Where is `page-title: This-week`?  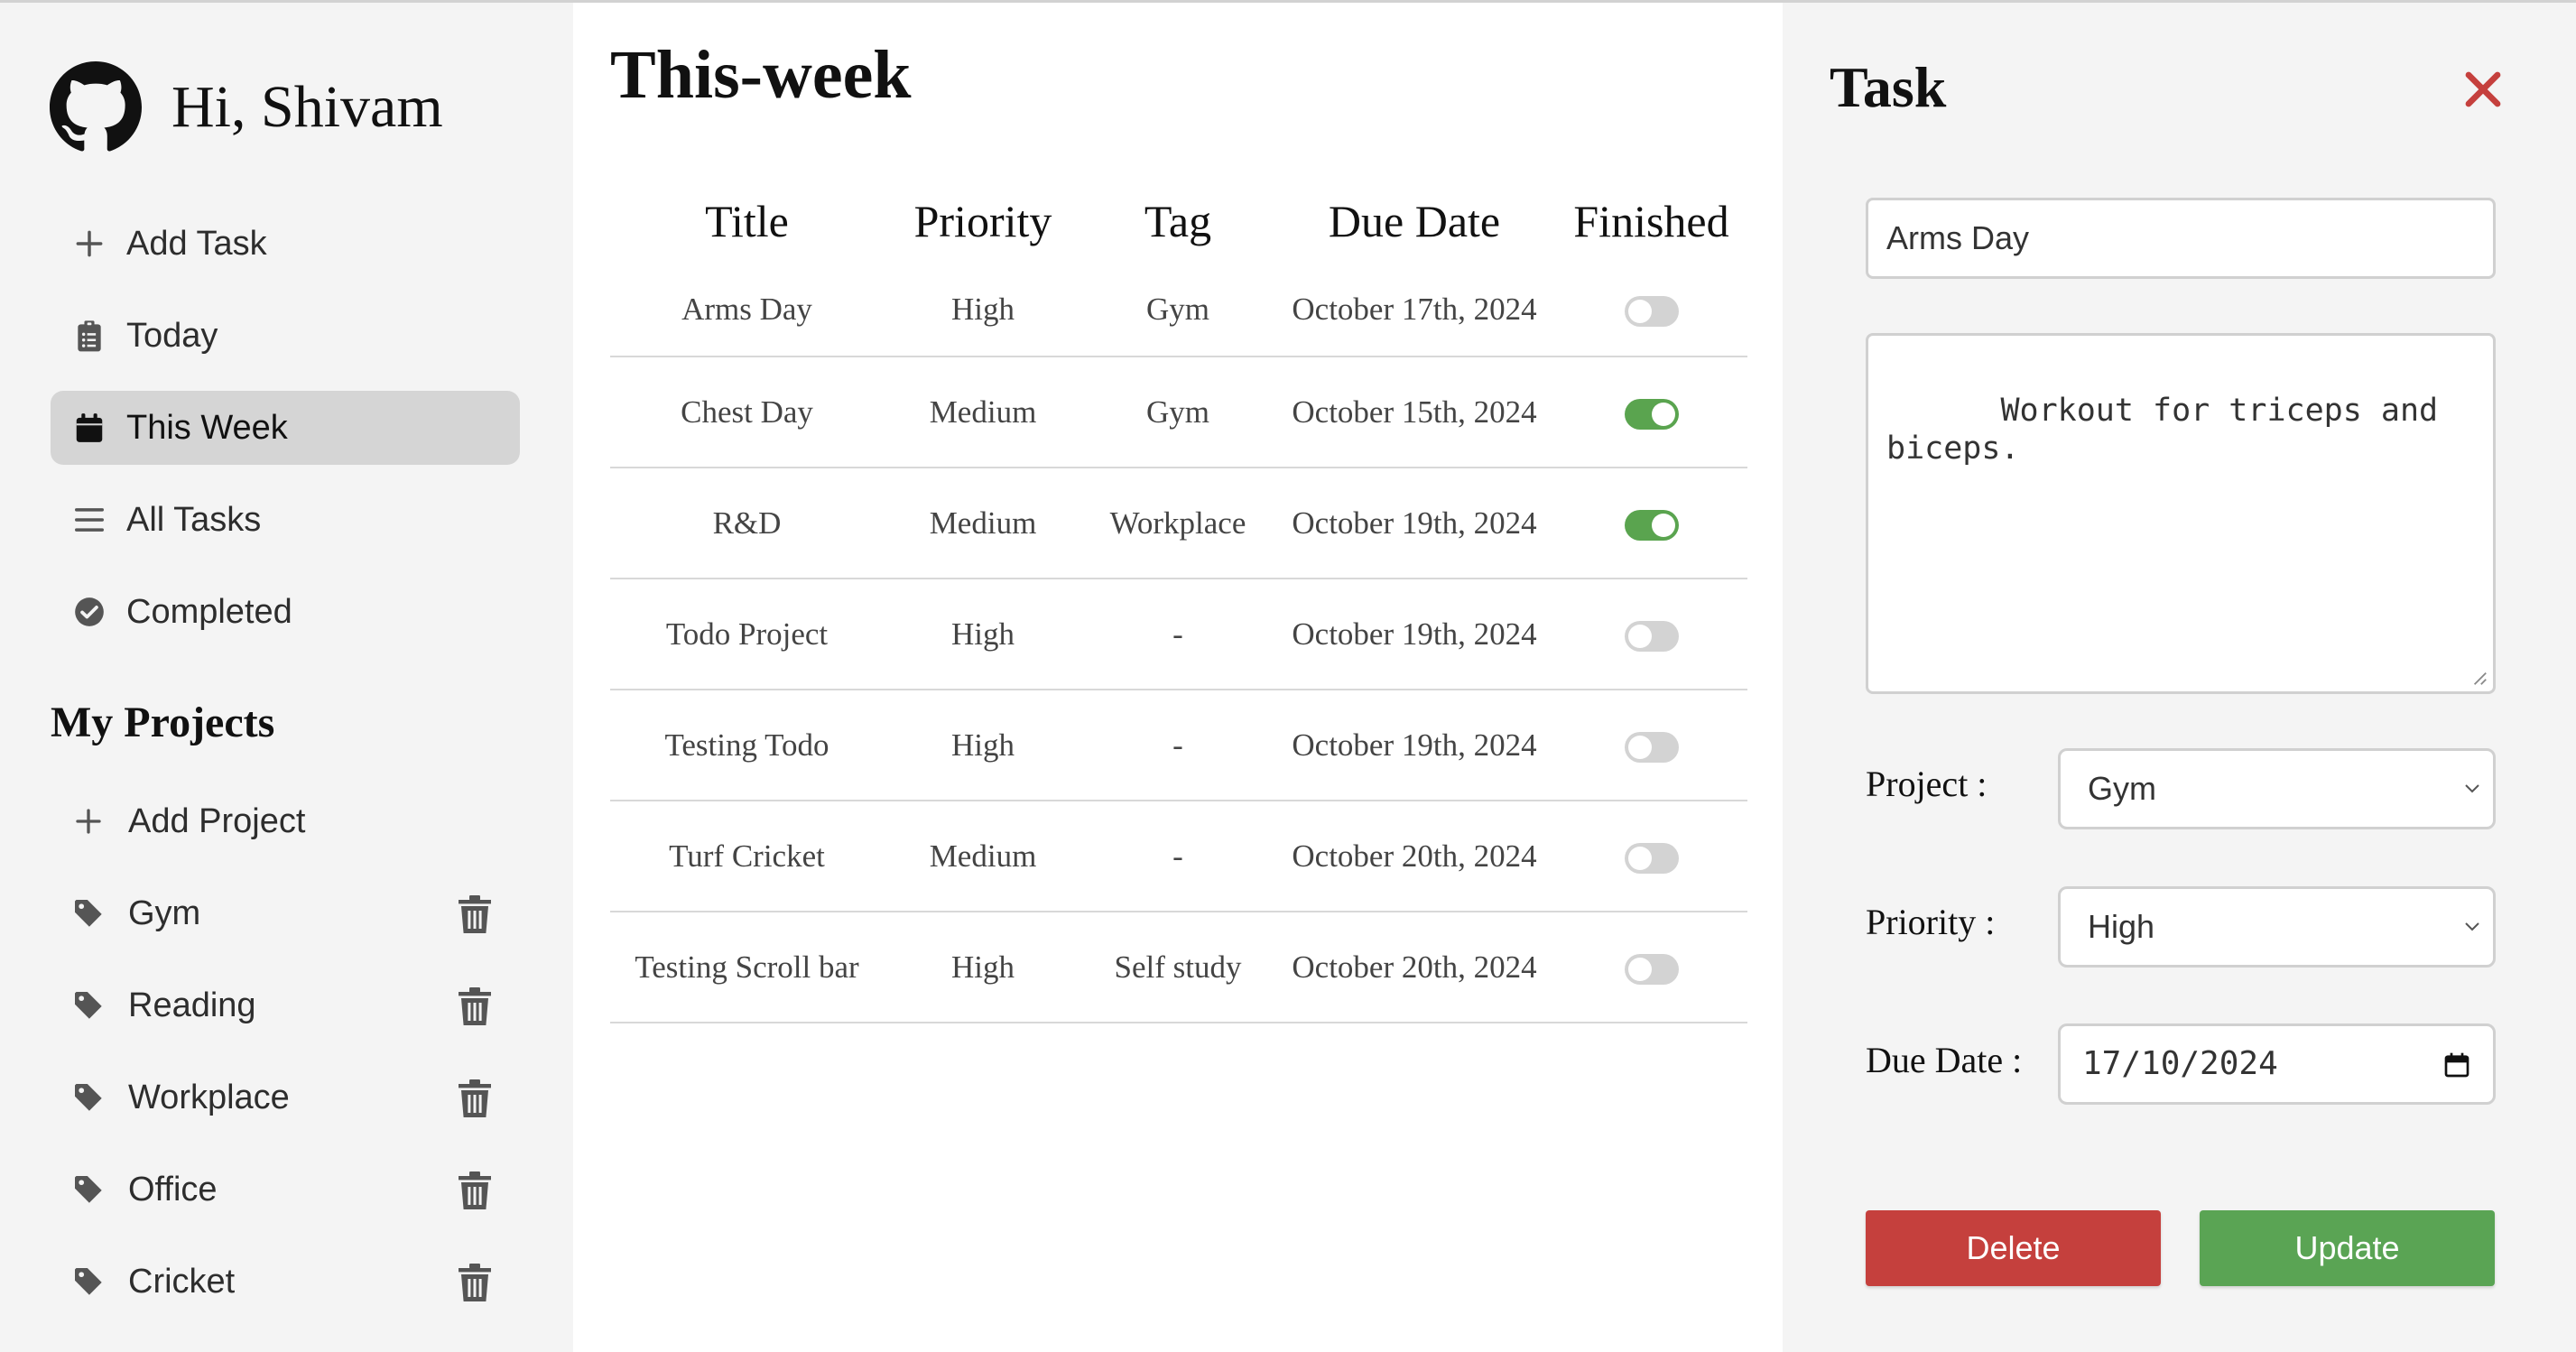 page-title: This-week is located at coordinates (761, 75).